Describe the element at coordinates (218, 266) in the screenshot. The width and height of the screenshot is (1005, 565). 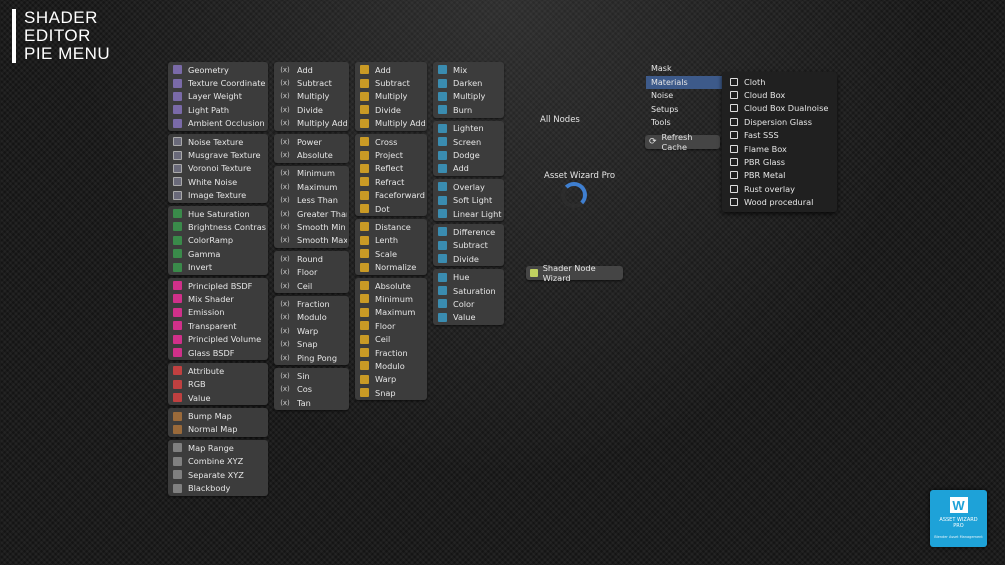
I see `shader-item-invert: Invert` at that location.